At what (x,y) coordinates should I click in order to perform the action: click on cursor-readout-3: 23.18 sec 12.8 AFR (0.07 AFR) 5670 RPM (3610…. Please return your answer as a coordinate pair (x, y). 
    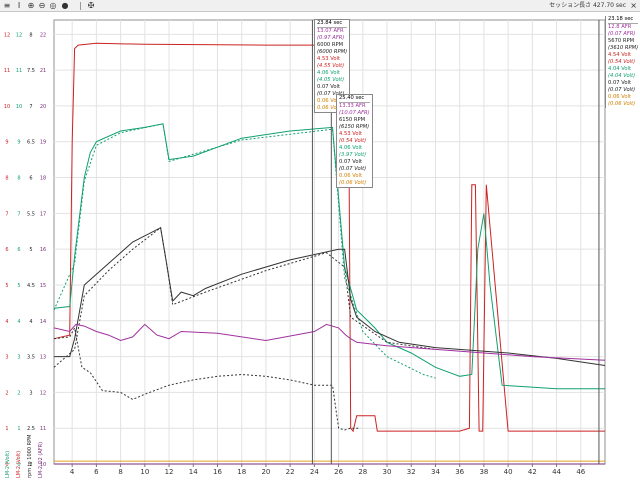
    Looking at the image, I should click on (622, 62).